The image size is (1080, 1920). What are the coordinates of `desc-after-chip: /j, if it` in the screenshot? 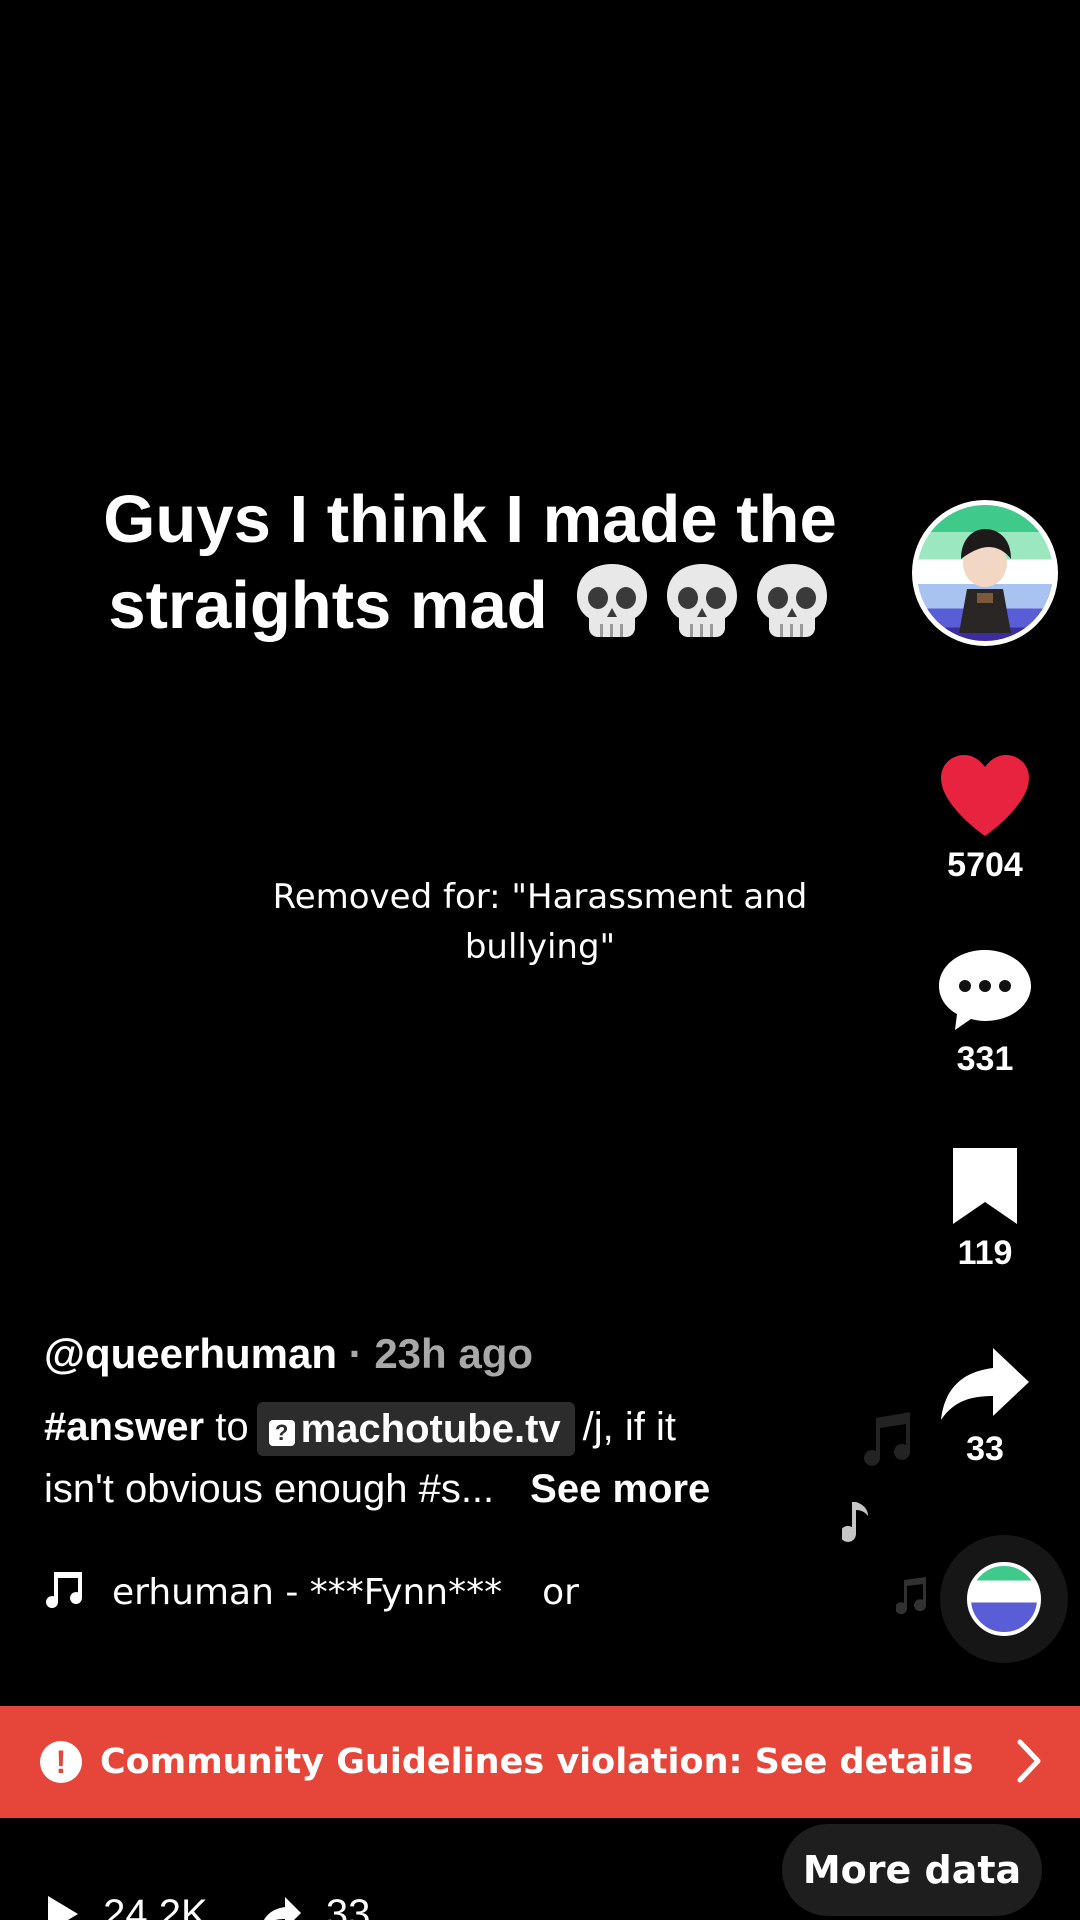 It's located at (629, 1427).